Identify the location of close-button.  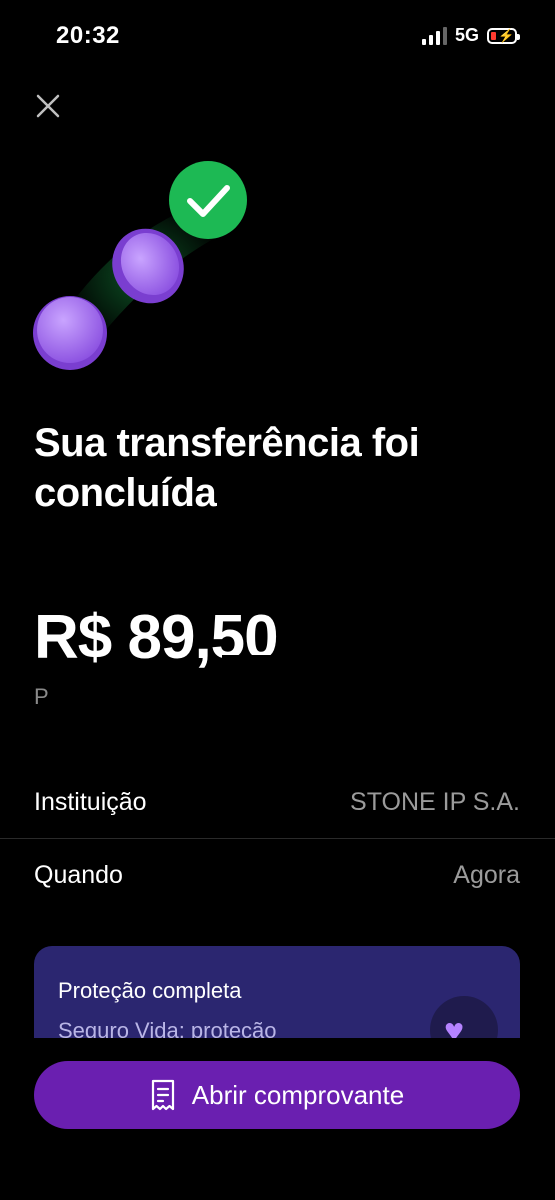
(48, 106).